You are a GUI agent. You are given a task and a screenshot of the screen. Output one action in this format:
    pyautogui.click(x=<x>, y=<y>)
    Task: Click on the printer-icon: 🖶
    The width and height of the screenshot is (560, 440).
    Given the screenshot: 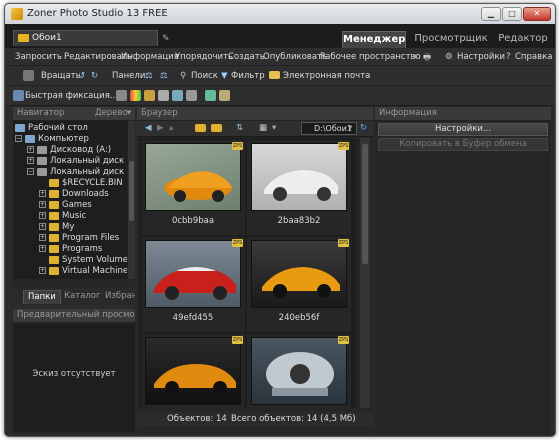 What is the action you would take?
    pyautogui.click(x=427, y=59)
    